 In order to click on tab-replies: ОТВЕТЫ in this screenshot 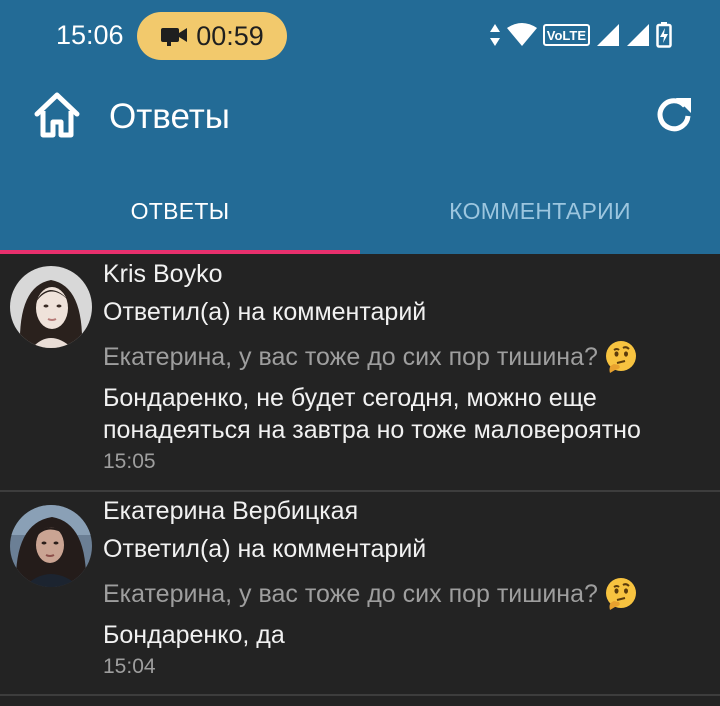, I will do `click(180, 211)`.